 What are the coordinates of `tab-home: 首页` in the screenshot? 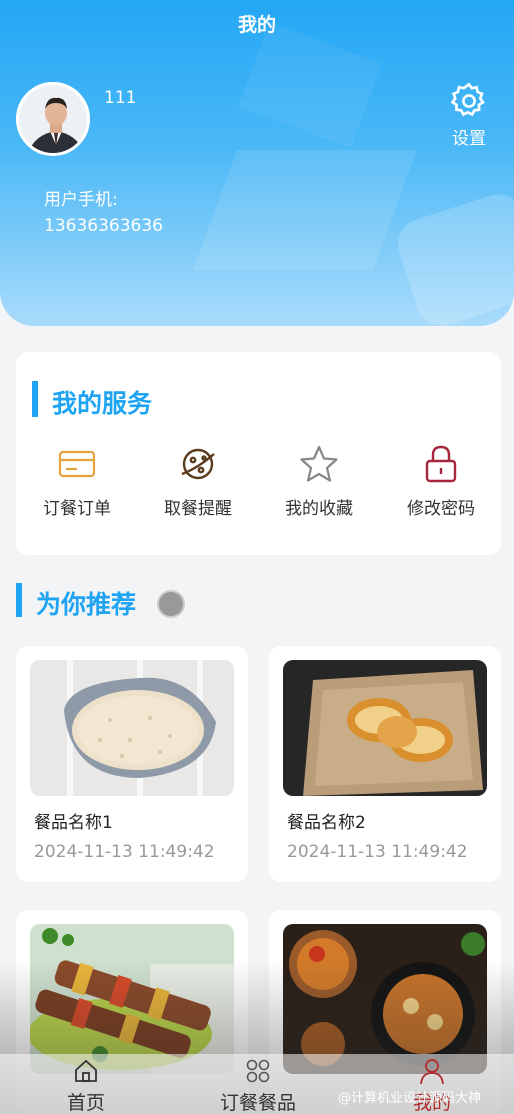 It's located at (86, 1086).